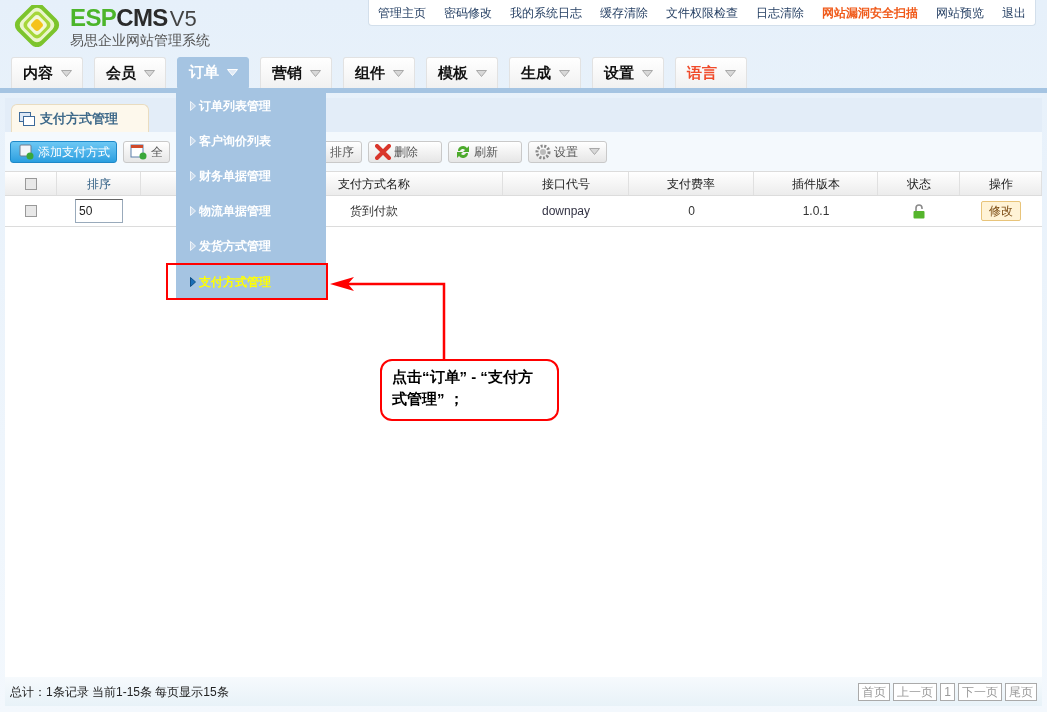  I want to click on column-header: 排序, so click(99, 183).